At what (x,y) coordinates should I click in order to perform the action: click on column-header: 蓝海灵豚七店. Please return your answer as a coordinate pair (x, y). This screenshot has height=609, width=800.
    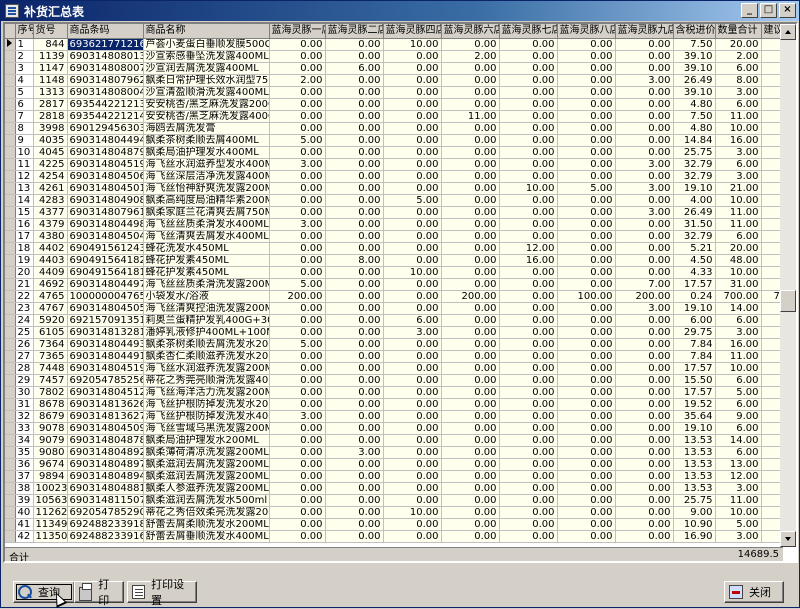
    Looking at the image, I should click on (528, 31).